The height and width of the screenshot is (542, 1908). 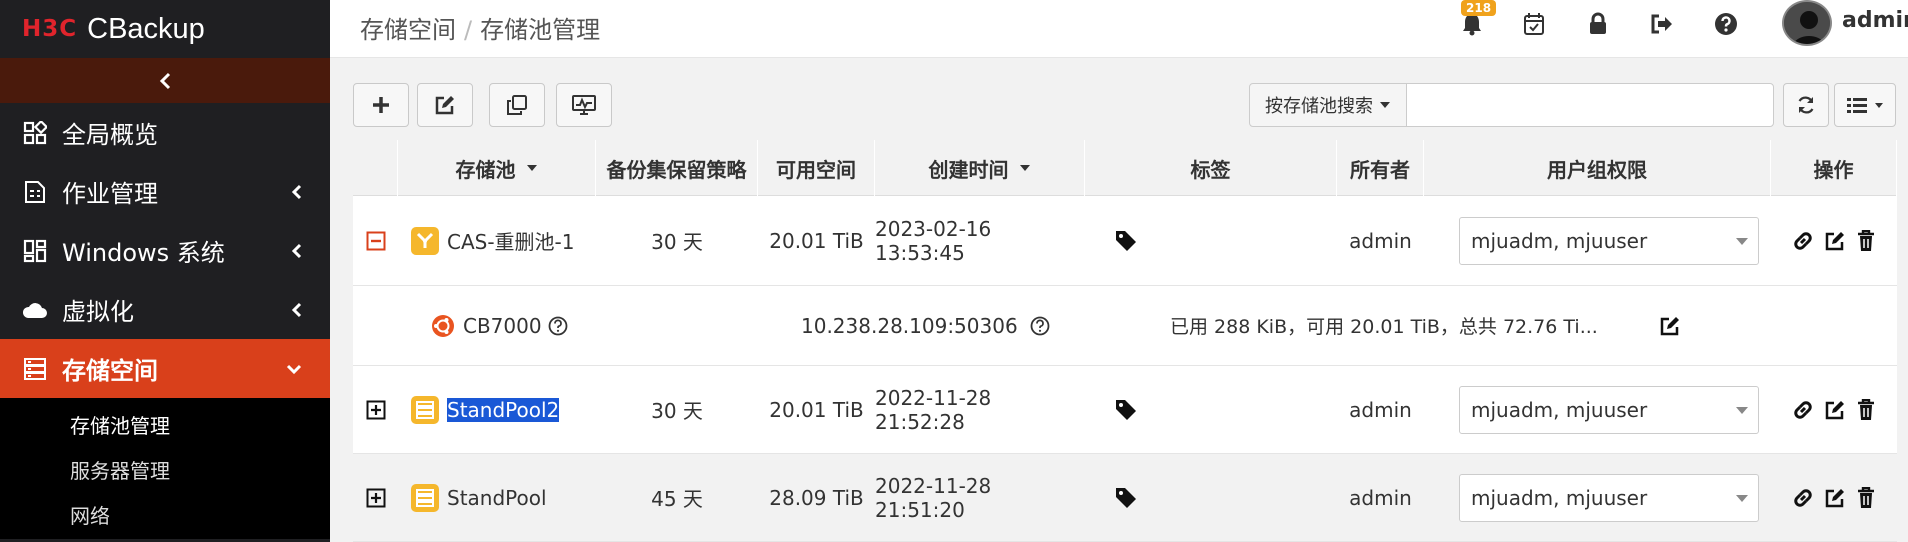 I want to click on sidebar-item-label: Windows 系统, so click(x=143, y=253).